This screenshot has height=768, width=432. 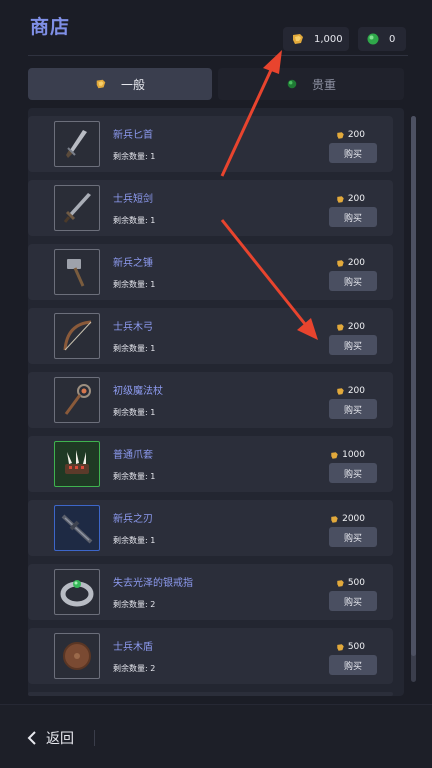 I want to click on back-button: 返回, so click(x=50, y=738).